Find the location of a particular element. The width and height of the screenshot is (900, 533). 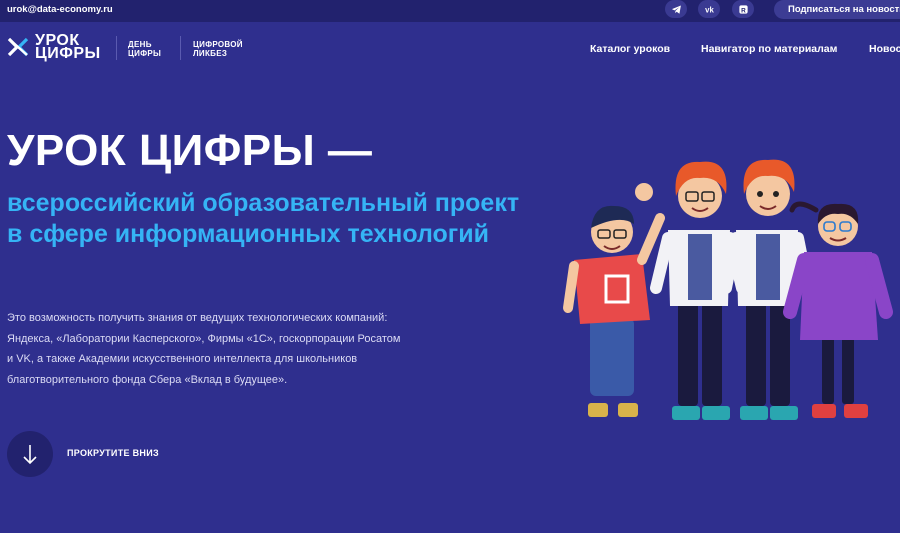

telegram-button is located at coordinates (676, 9).